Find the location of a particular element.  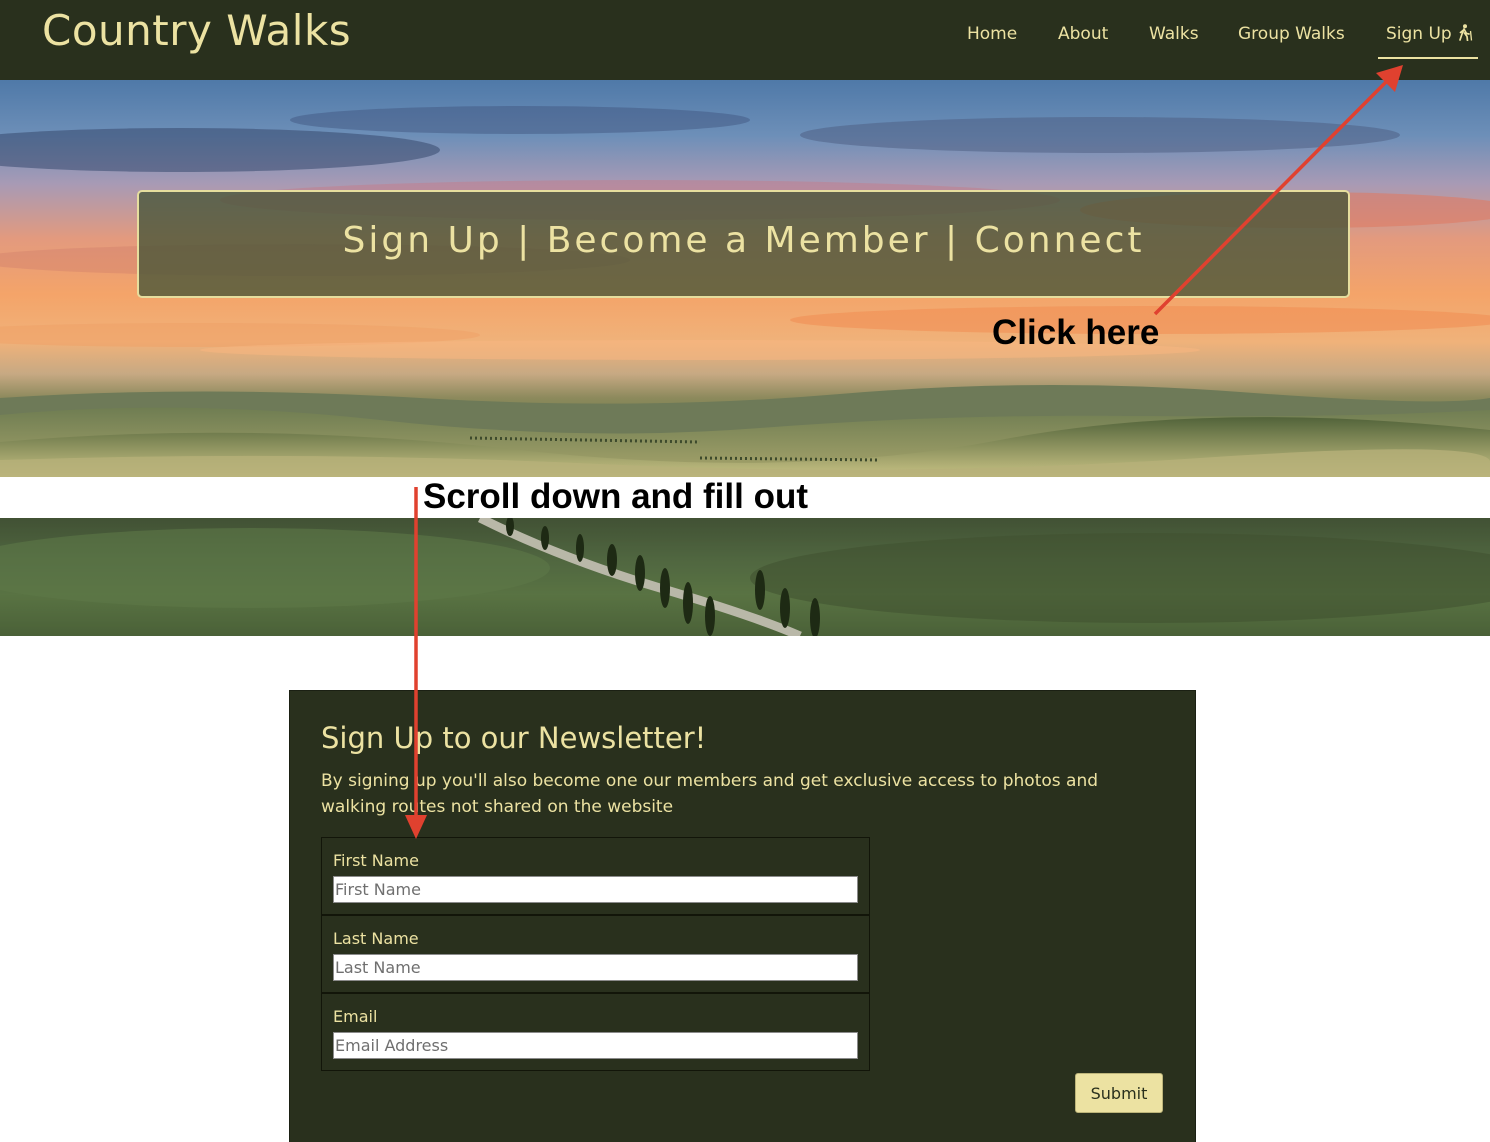

email-input is located at coordinates (595, 1045).